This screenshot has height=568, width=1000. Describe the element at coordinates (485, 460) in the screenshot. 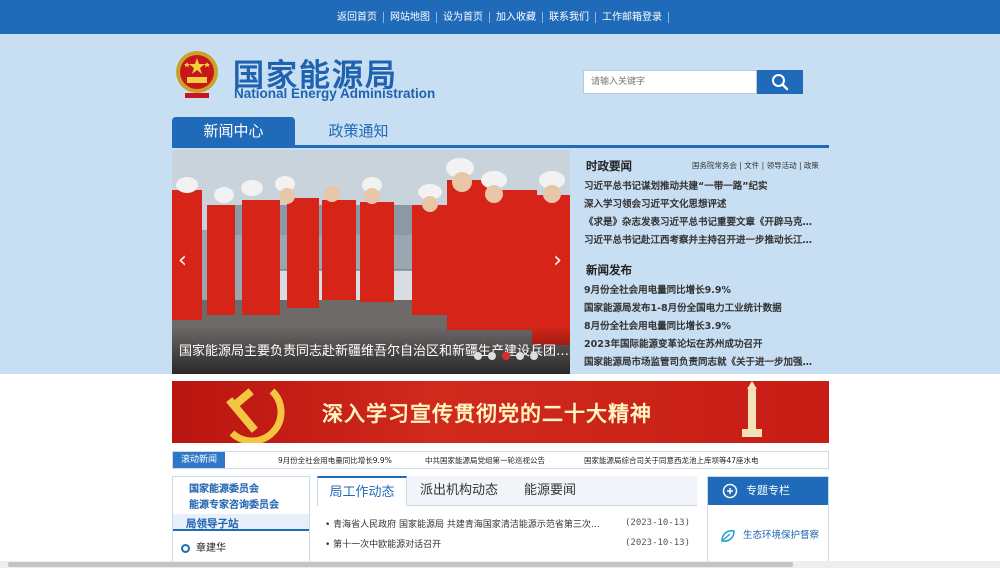

I see `rolling-news-item: 中共国家能源局党组第一轮巡视公告` at that location.